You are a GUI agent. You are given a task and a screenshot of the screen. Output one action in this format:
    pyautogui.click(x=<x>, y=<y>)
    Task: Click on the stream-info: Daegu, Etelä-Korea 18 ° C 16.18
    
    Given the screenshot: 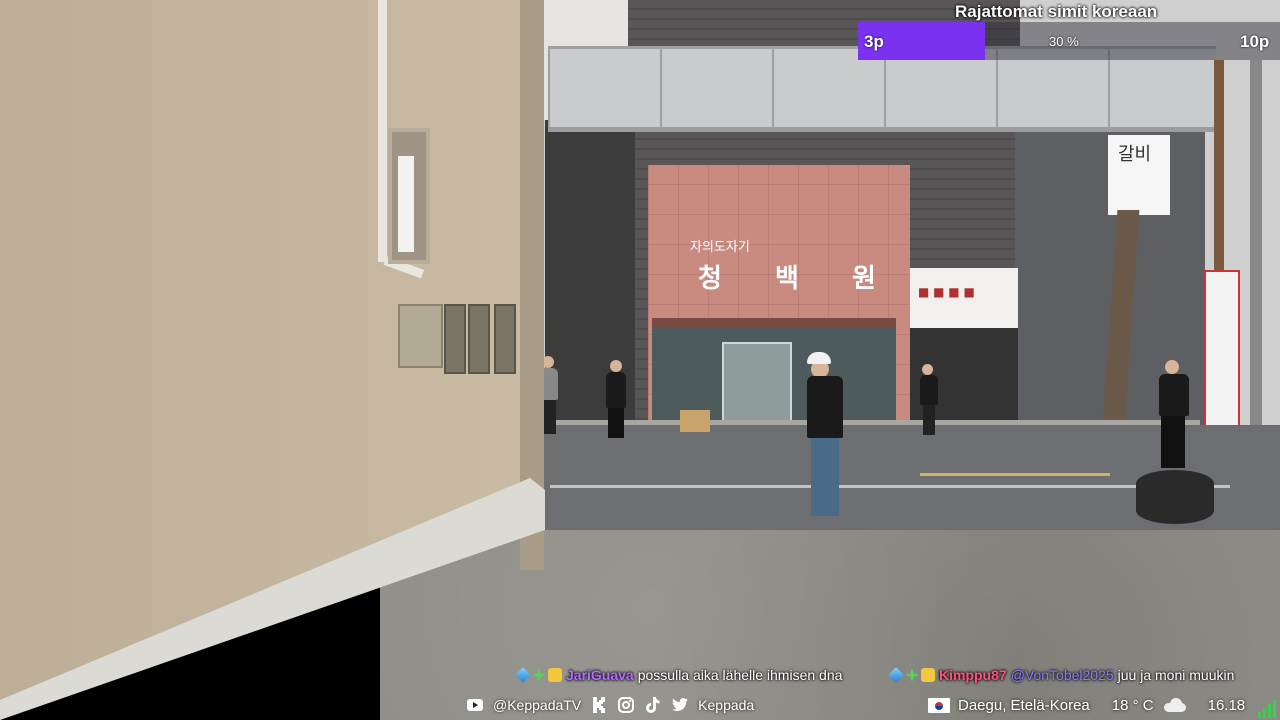 What is the action you would take?
    pyautogui.click(x=1086, y=705)
    